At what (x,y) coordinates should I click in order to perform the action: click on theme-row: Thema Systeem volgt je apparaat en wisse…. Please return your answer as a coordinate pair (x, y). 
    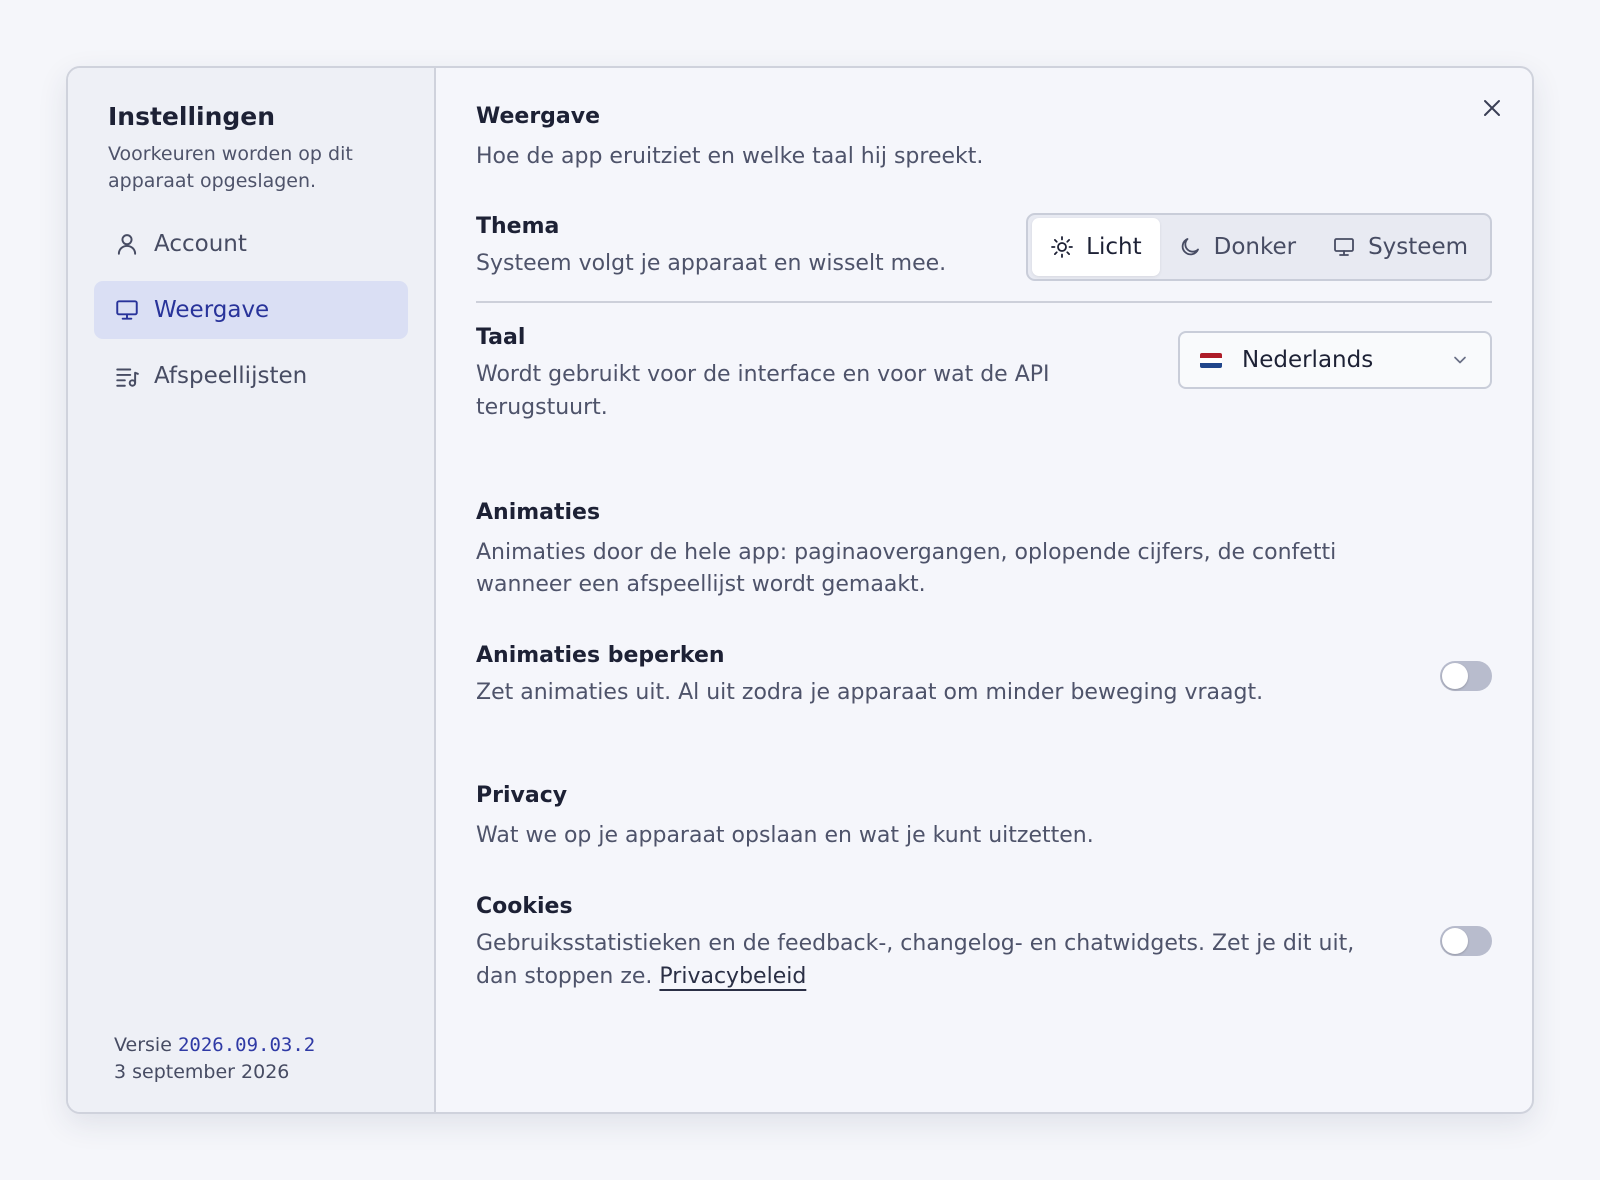
    Looking at the image, I should click on (984, 247).